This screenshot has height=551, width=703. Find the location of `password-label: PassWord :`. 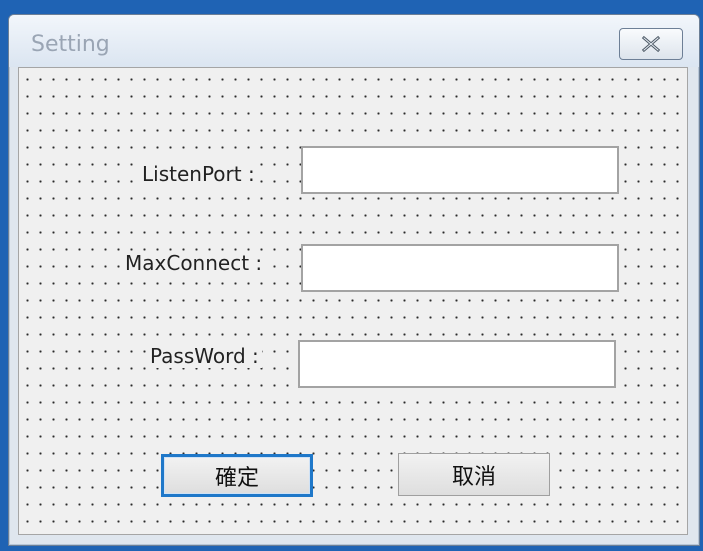

password-label: PassWord : is located at coordinates (204, 356).